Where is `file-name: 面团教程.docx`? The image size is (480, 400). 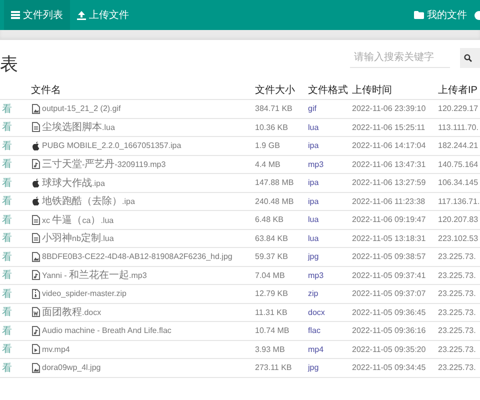
file-name: 面团教程.docx is located at coordinates (72, 313).